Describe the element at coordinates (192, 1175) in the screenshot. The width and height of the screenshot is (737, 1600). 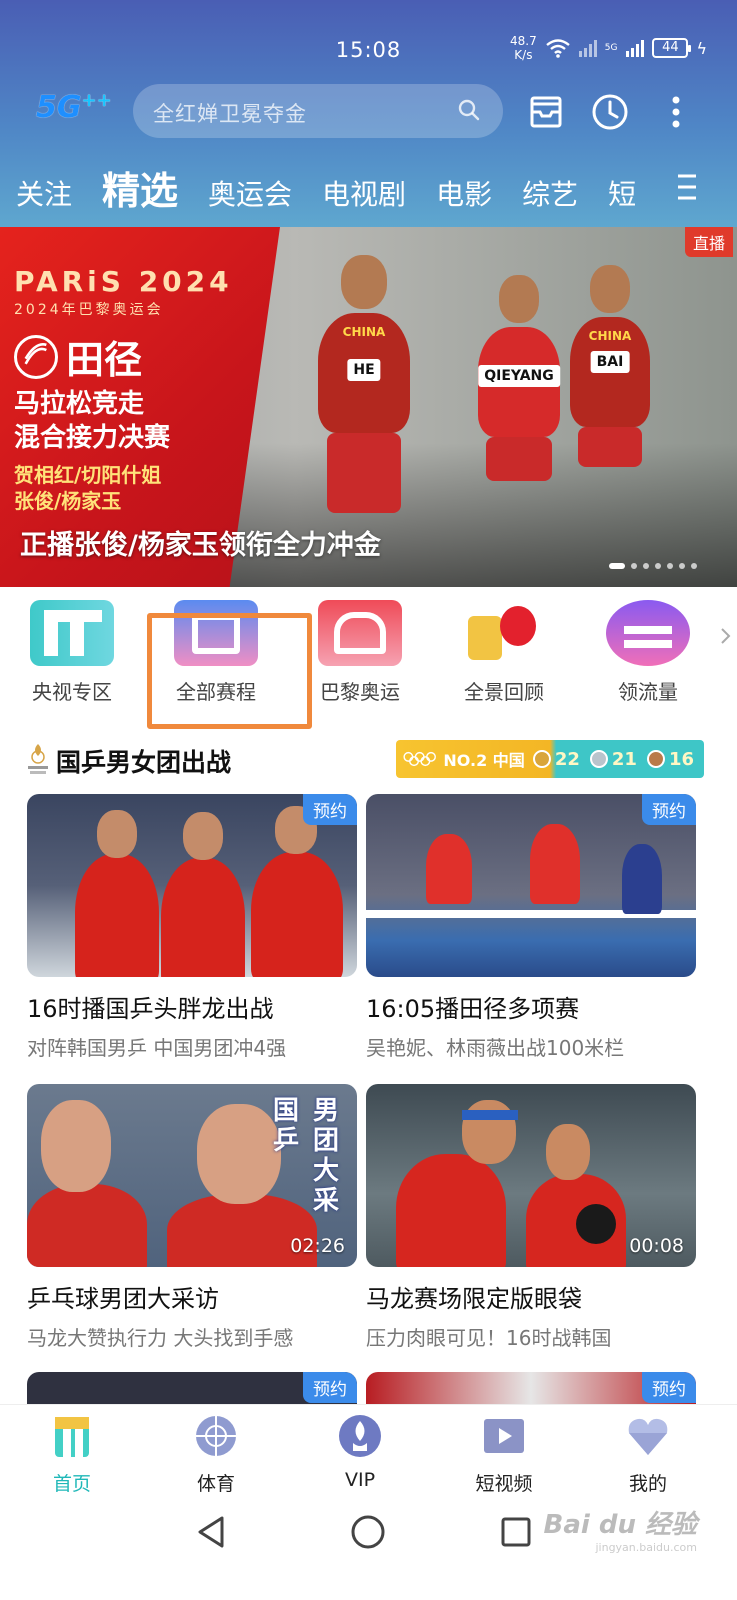
I see `video-thumbnail: 国乒 男团大采 02:26` at that location.